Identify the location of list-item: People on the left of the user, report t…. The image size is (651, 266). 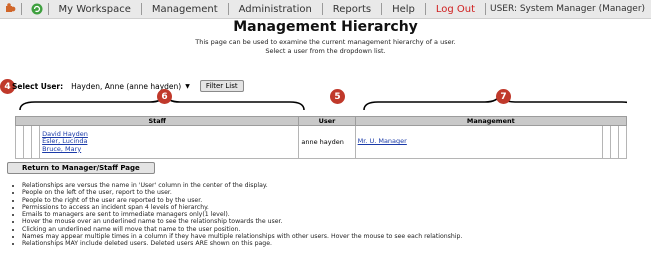
(242, 192).